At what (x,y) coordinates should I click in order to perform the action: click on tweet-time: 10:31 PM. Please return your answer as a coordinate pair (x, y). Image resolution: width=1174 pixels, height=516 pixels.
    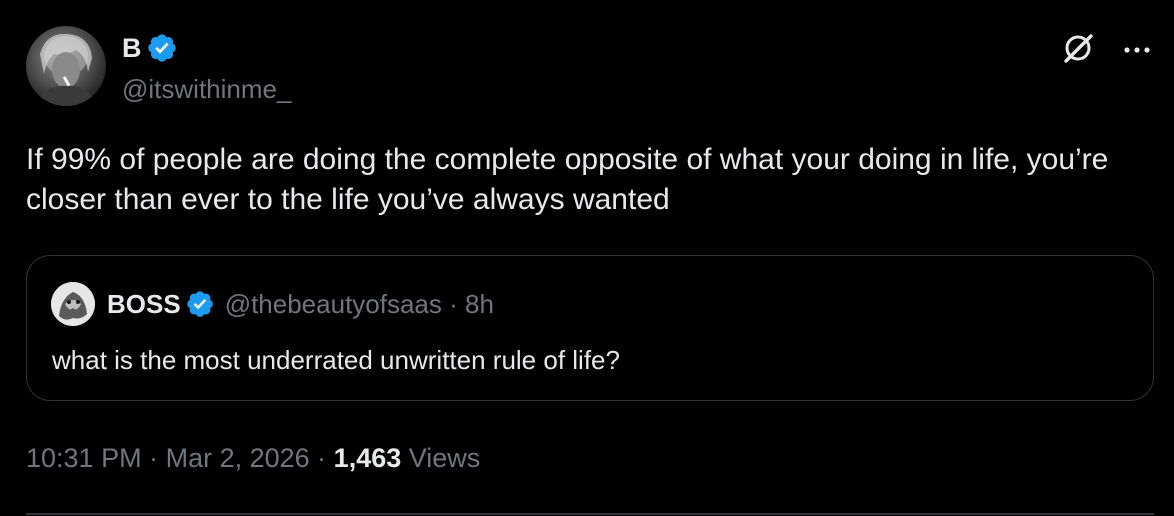
    Looking at the image, I should click on (84, 458).